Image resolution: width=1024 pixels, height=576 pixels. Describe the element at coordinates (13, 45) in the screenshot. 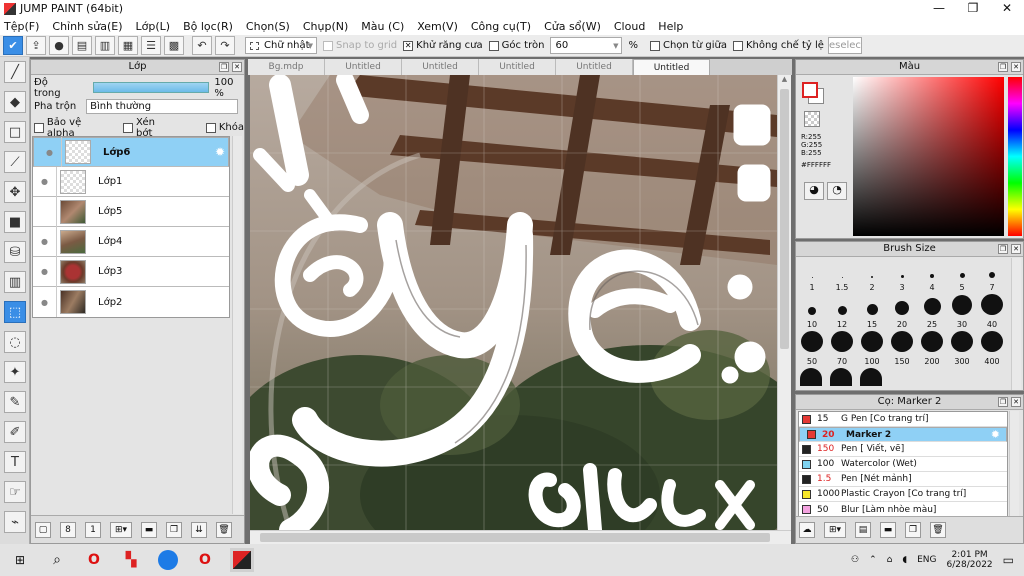

I see `snap-toggle-icon: ✔` at that location.